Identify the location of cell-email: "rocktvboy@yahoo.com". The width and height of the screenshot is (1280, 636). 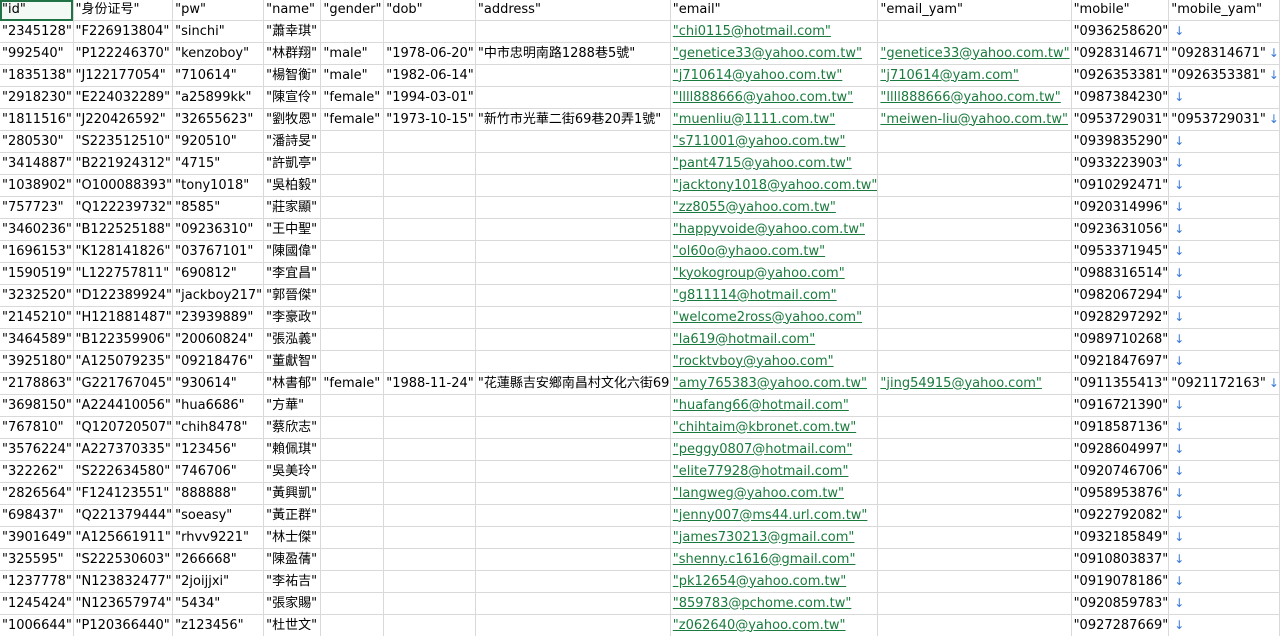
(774, 361).